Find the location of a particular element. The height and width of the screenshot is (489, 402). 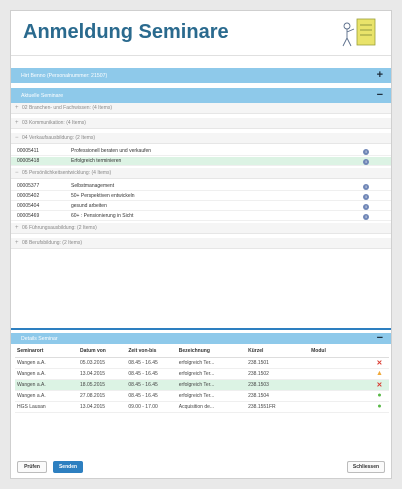

group-label: 05 Persönlichkeitsentwicklung: (4 Items) is located at coordinates (67, 173).